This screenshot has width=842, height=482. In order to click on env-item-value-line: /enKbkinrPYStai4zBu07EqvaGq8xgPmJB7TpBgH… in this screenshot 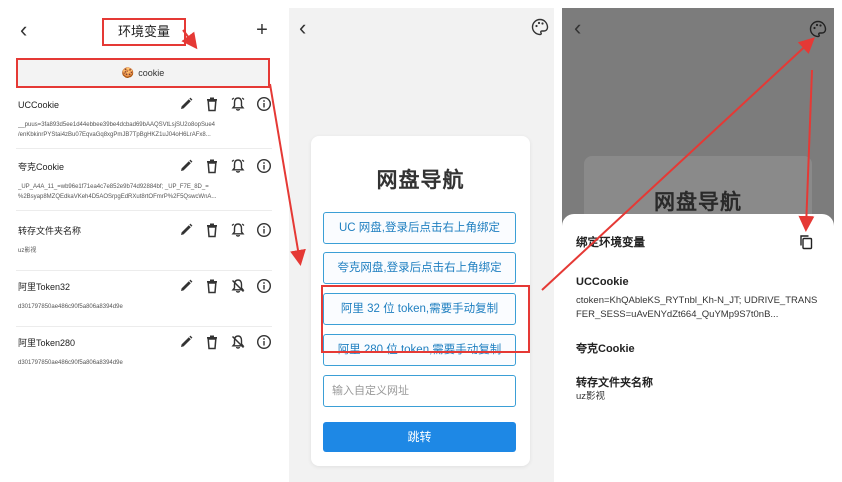, I will do `click(114, 135)`.